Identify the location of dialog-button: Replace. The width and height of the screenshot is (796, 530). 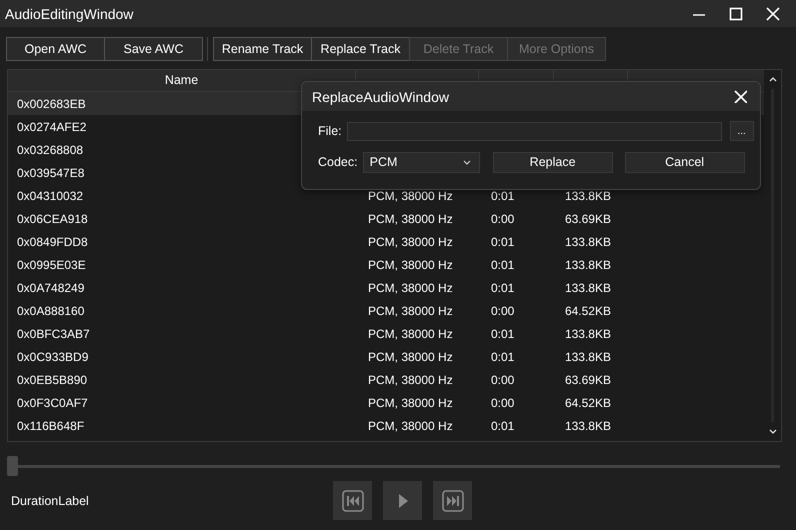
(552, 162).